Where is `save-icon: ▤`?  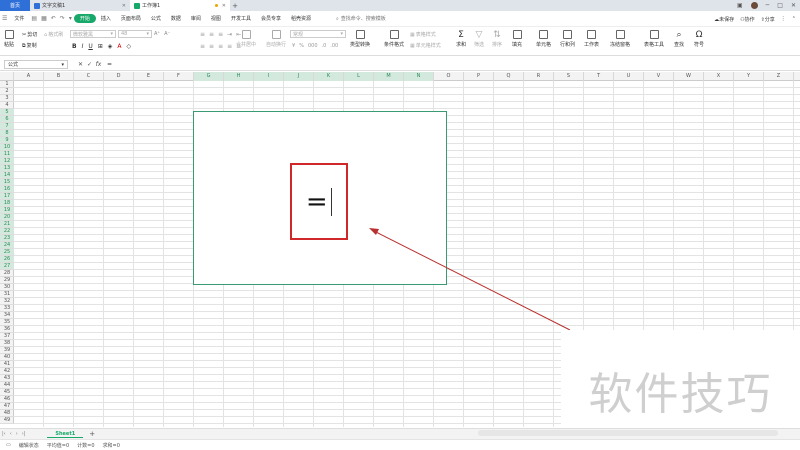 save-icon: ▤ is located at coordinates (34, 18).